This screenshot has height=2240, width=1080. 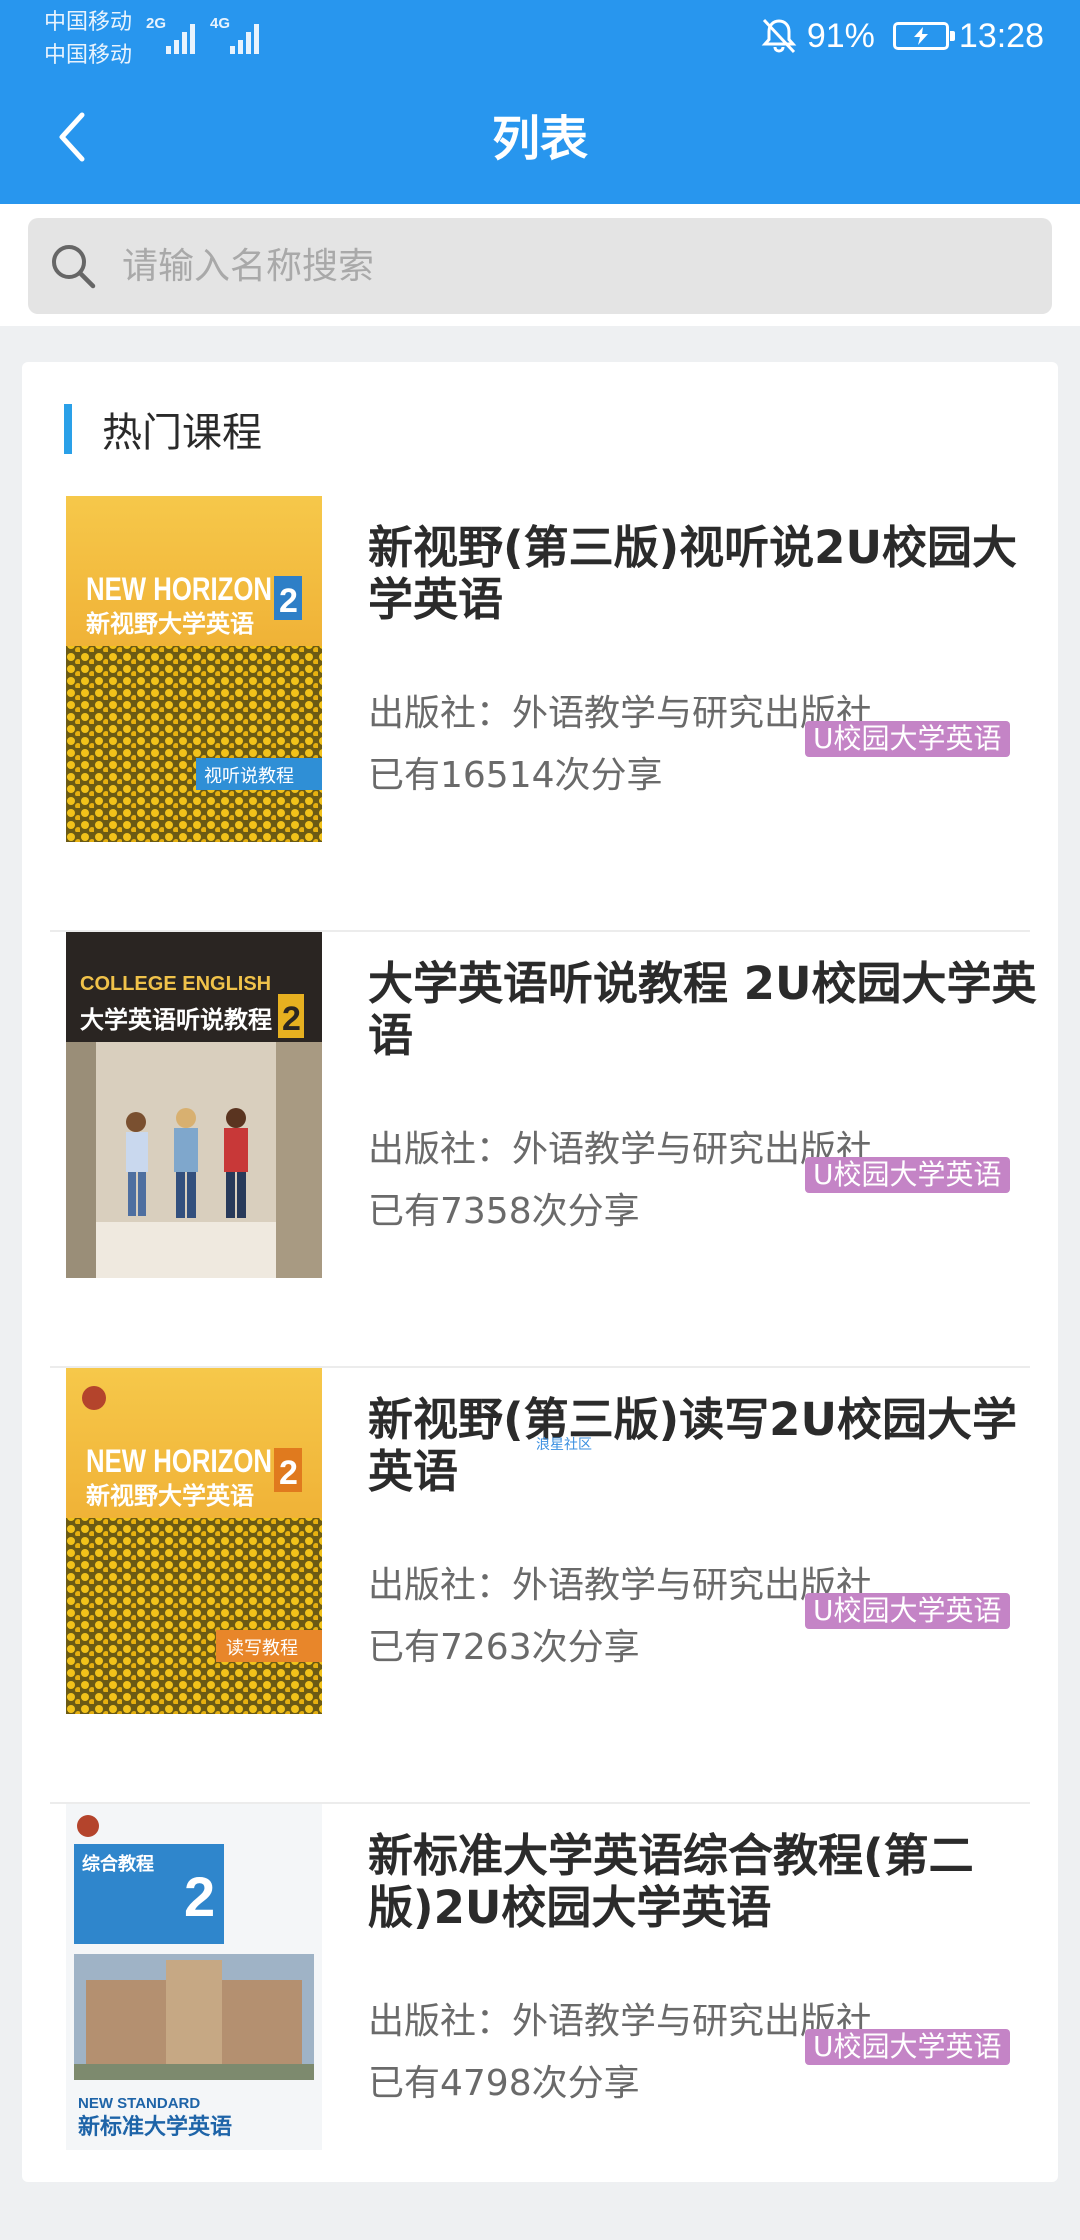 I want to click on course-cover-image: NEW HORIZON 2 新视野大学英语 视听说教程, so click(x=194, y=669).